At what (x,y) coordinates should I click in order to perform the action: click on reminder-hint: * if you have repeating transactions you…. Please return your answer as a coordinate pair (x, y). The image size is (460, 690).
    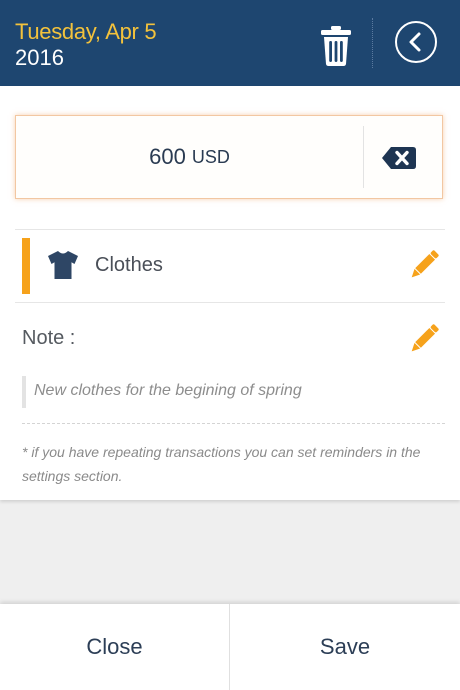
    Looking at the image, I should click on (221, 464).